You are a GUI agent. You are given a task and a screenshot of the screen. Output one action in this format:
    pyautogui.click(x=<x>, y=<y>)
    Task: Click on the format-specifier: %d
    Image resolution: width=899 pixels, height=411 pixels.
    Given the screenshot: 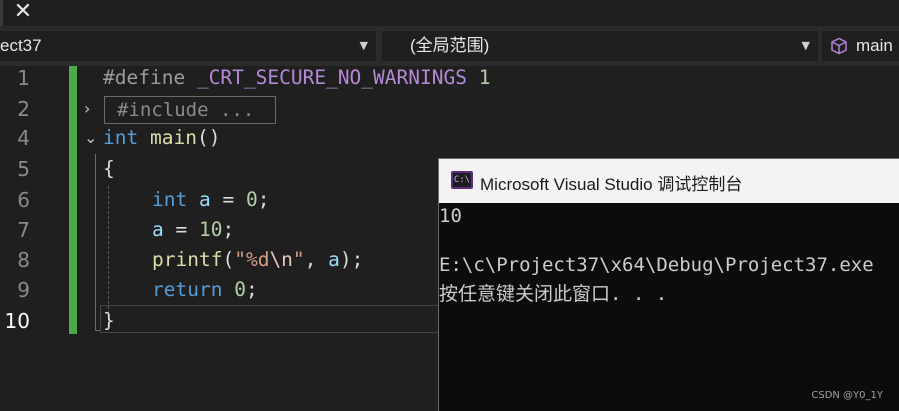 What is the action you would take?
    pyautogui.click(x=257, y=259)
    